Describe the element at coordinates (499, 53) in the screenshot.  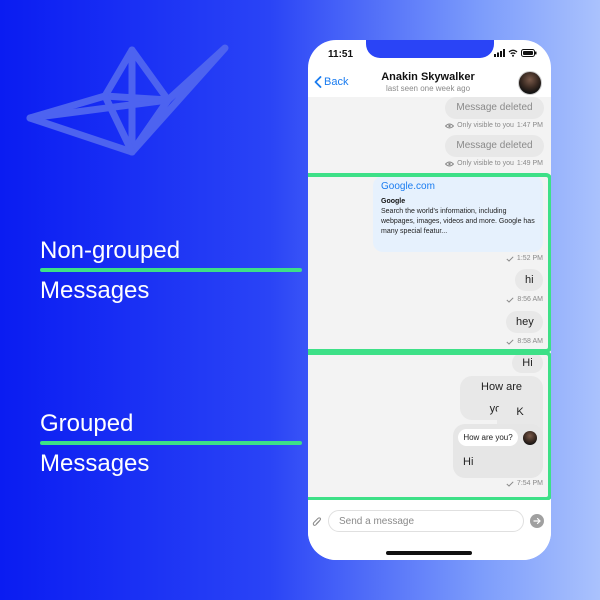
I see `signal-icon` at that location.